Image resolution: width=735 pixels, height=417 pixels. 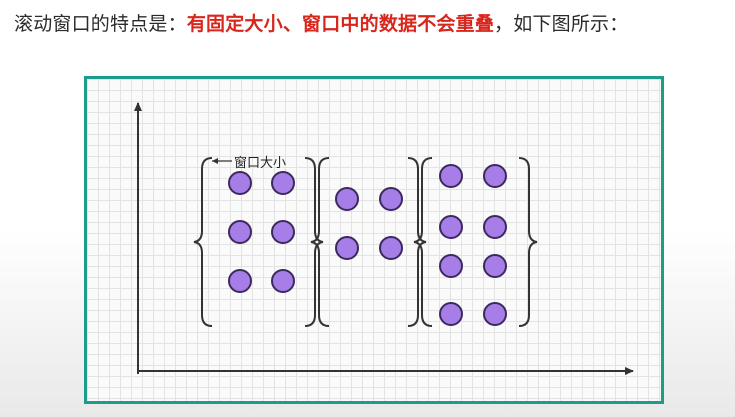 What do you see at coordinates (260, 163) in the screenshot?
I see `window-size-label: 窗口大小` at bounding box center [260, 163].